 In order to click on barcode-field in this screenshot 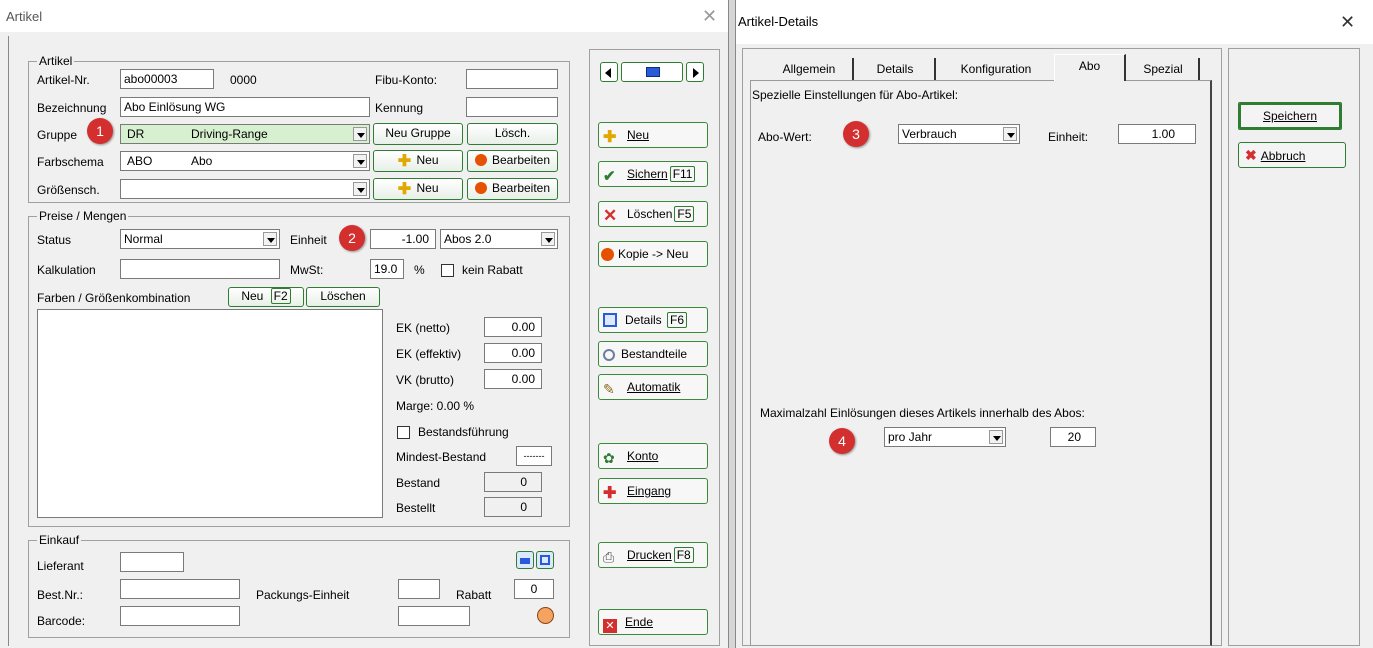, I will do `click(180, 616)`.